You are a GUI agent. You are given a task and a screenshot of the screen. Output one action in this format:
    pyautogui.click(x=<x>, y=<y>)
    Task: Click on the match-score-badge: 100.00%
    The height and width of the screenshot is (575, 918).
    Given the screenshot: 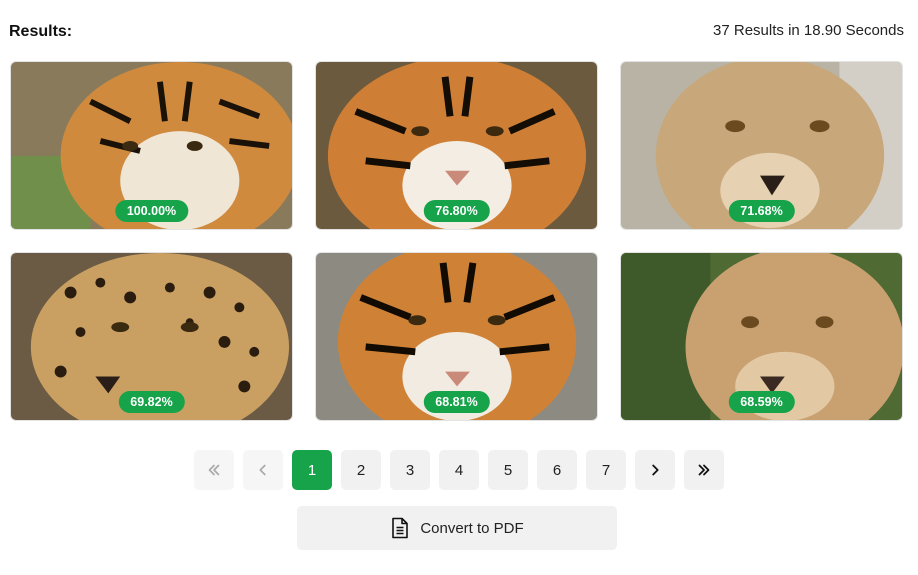 What is the action you would take?
    pyautogui.click(x=151, y=211)
    